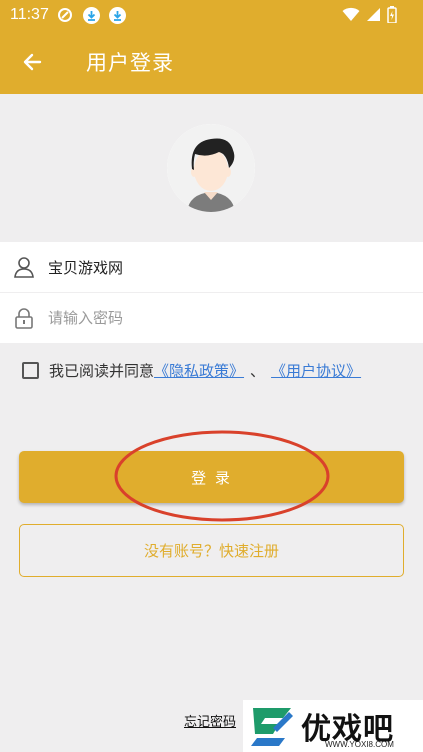 The height and width of the screenshot is (752, 423). Describe the element at coordinates (316, 370) in the screenshot. I see `user-agreement-link: 《用户协议》` at that location.